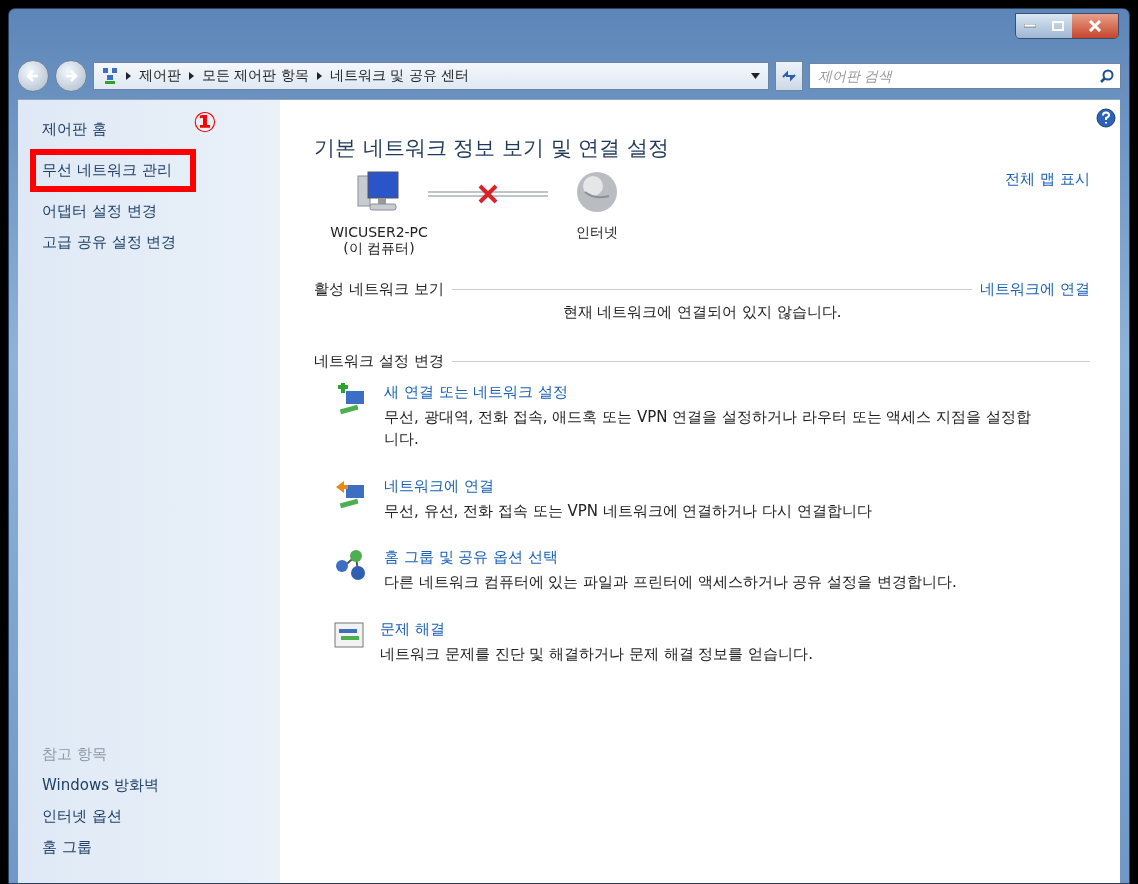 The image size is (1138, 884). What do you see at coordinates (160, 76) in the screenshot?
I see `breadcrumb-item: 제어판` at bounding box center [160, 76].